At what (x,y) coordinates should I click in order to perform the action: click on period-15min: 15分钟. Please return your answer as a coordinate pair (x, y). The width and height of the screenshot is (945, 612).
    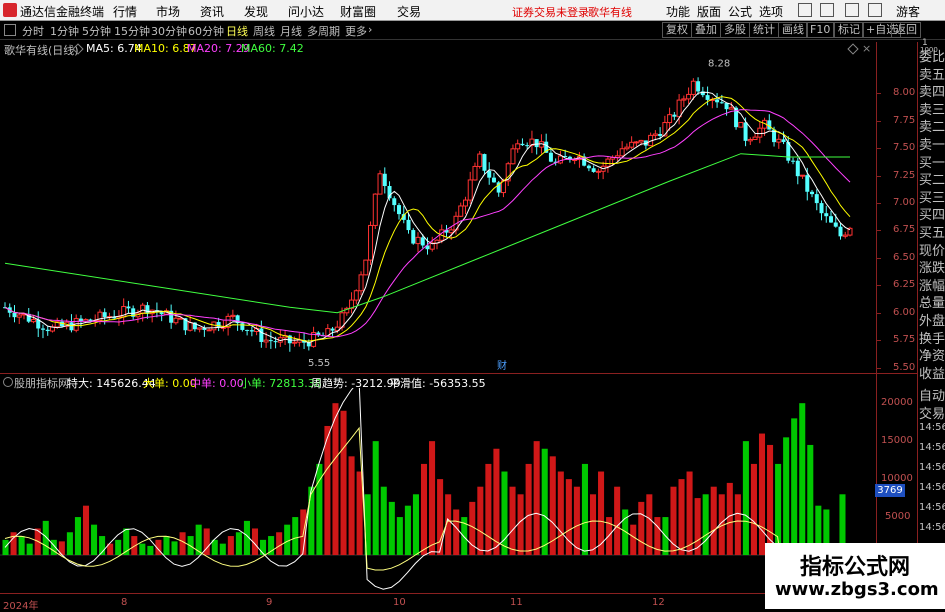
    Looking at the image, I should click on (132, 31).